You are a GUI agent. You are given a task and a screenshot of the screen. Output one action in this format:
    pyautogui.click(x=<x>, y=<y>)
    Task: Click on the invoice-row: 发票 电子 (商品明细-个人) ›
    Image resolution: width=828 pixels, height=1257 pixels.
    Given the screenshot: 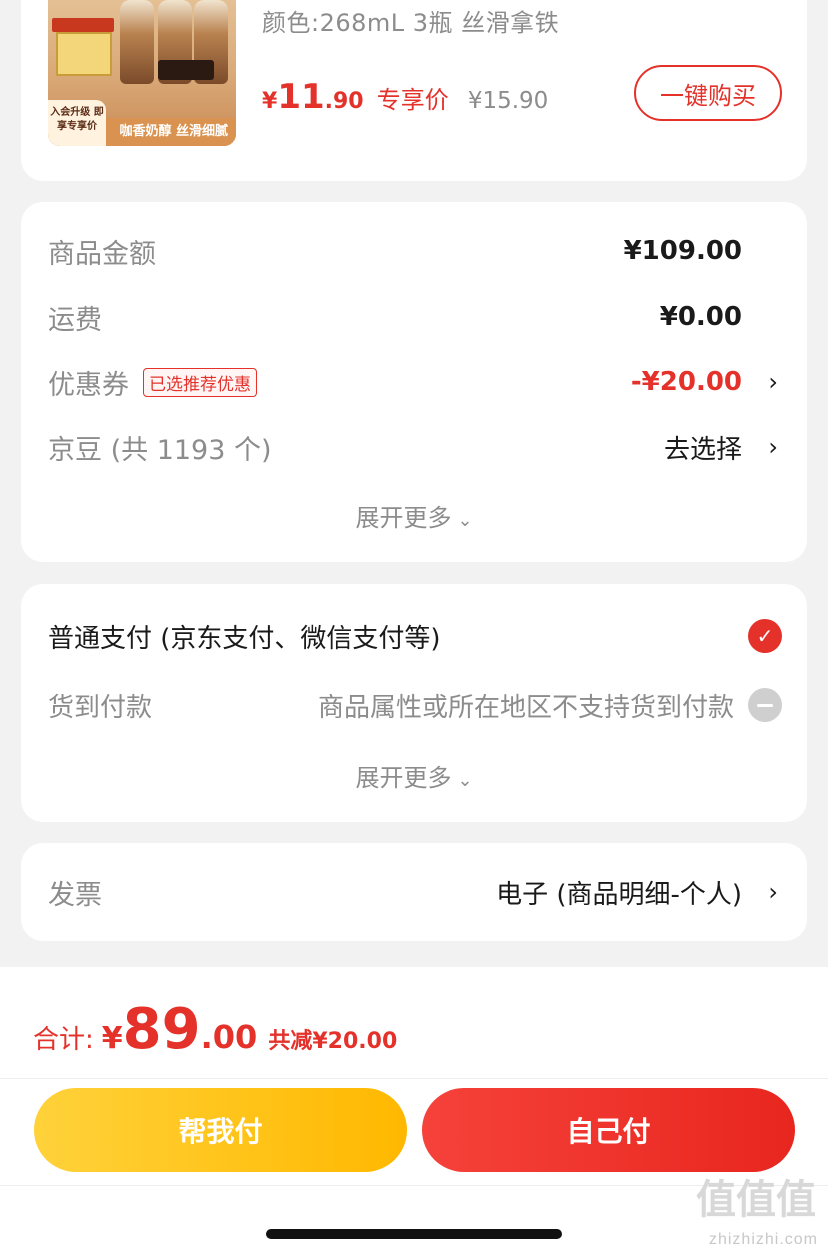 What is the action you would take?
    pyautogui.click(x=414, y=892)
    